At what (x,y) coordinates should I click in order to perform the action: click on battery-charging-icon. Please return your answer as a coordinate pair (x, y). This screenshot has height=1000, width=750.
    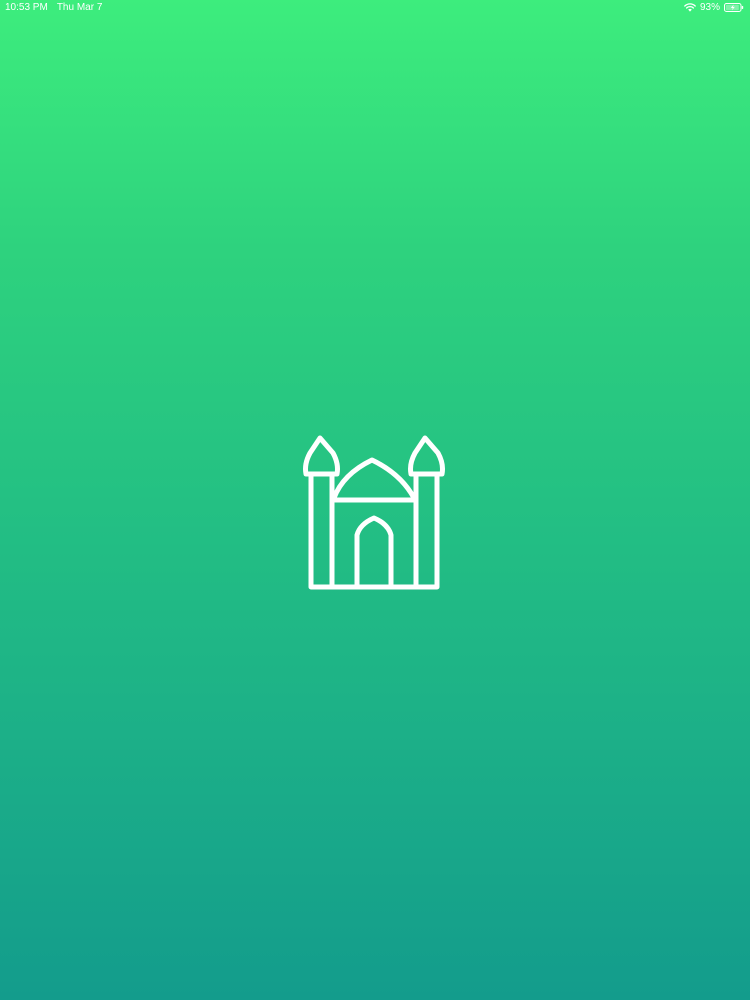
    Looking at the image, I should click on (734, 7).